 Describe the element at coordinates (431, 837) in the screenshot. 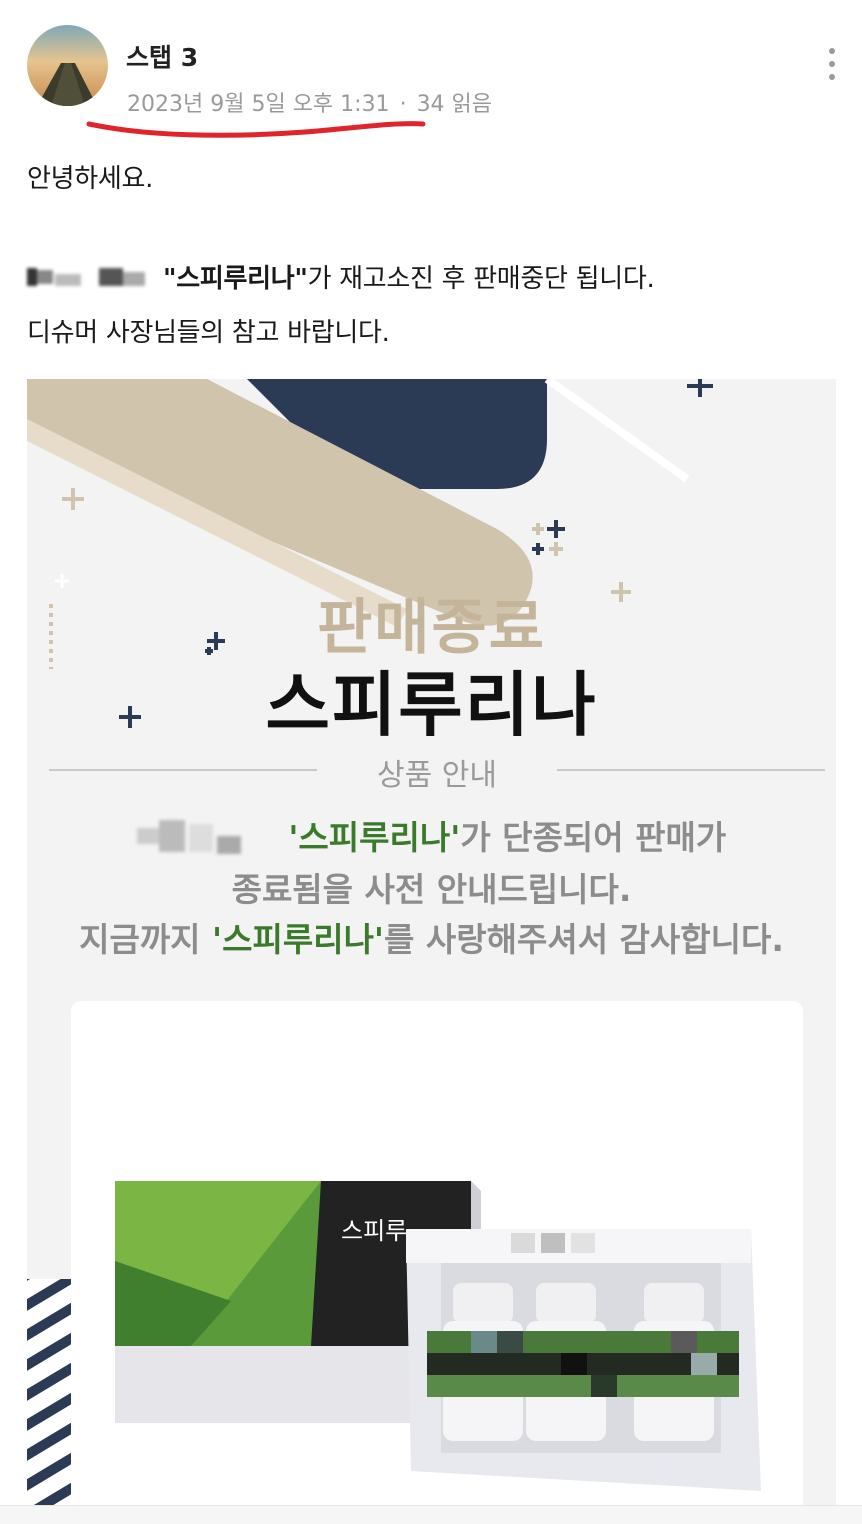

I see `notice-line-1: '스피루리나'가 단종되어 판매가` at that location.